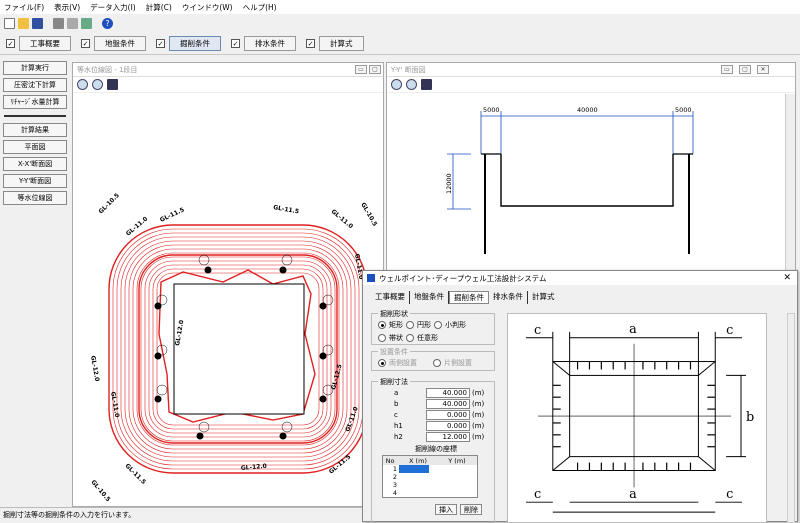 The image size is (800, 523). I want to click on menu-data-input: データ入力(I), so click(113, 7).